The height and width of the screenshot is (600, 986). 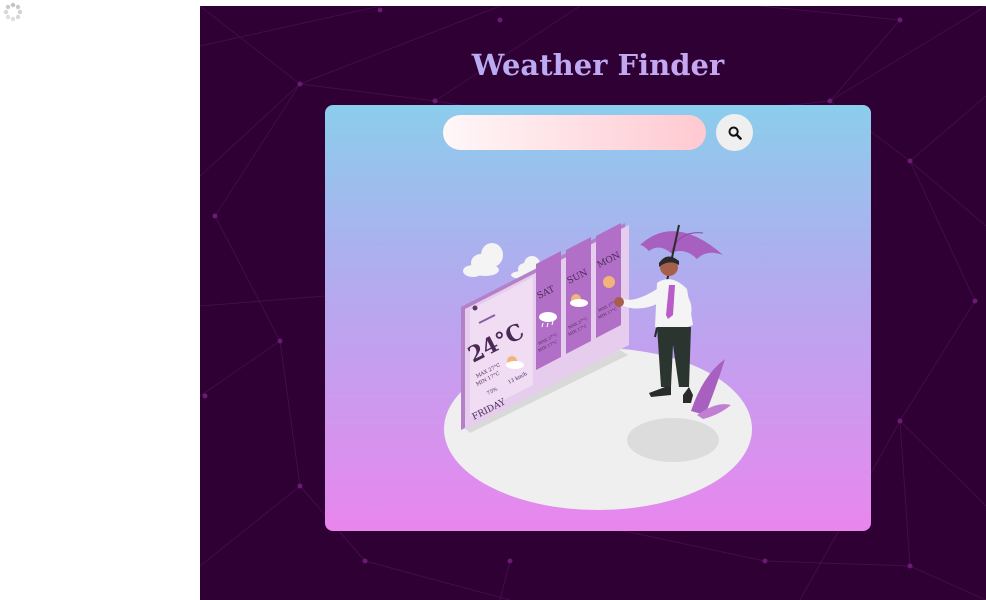 I want to click on sun-icon, so click(x=609, y=282).